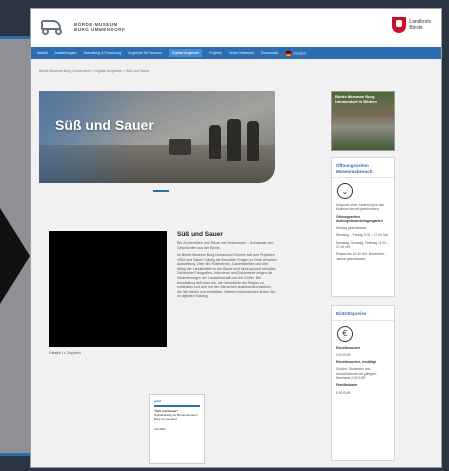  I want to click on nav-item-digitale-angebote: Digitale Angebote, so click(185, 53).